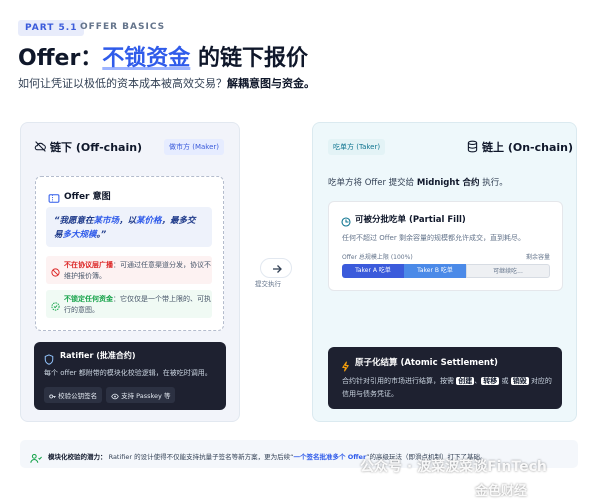  I want to click on subtitle-bold: 解耦意图与资金。, so click(271, 83).